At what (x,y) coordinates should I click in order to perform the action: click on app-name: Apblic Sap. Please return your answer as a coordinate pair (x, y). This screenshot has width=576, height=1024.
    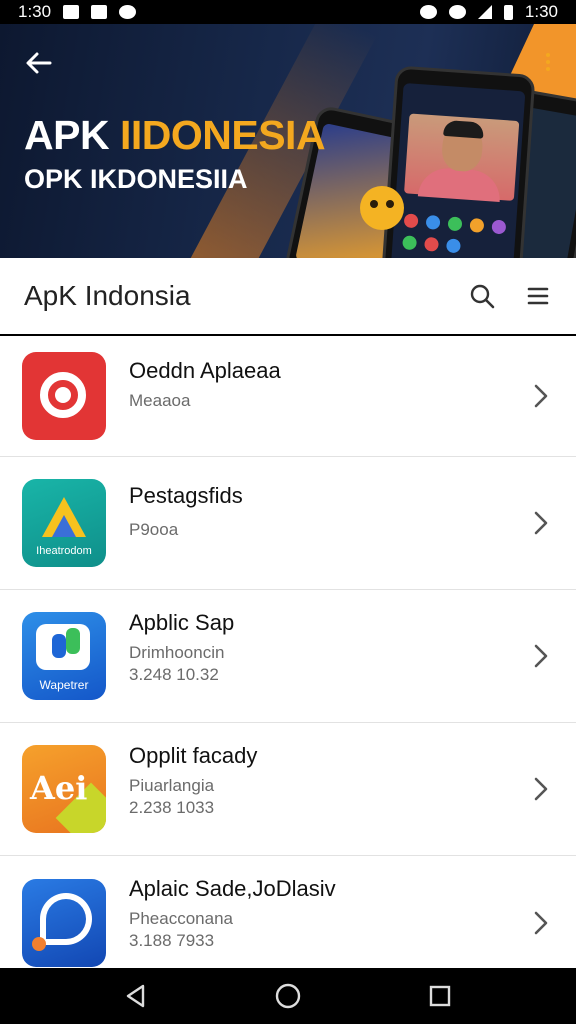
    Looking at the image, I should click on (182, 622).